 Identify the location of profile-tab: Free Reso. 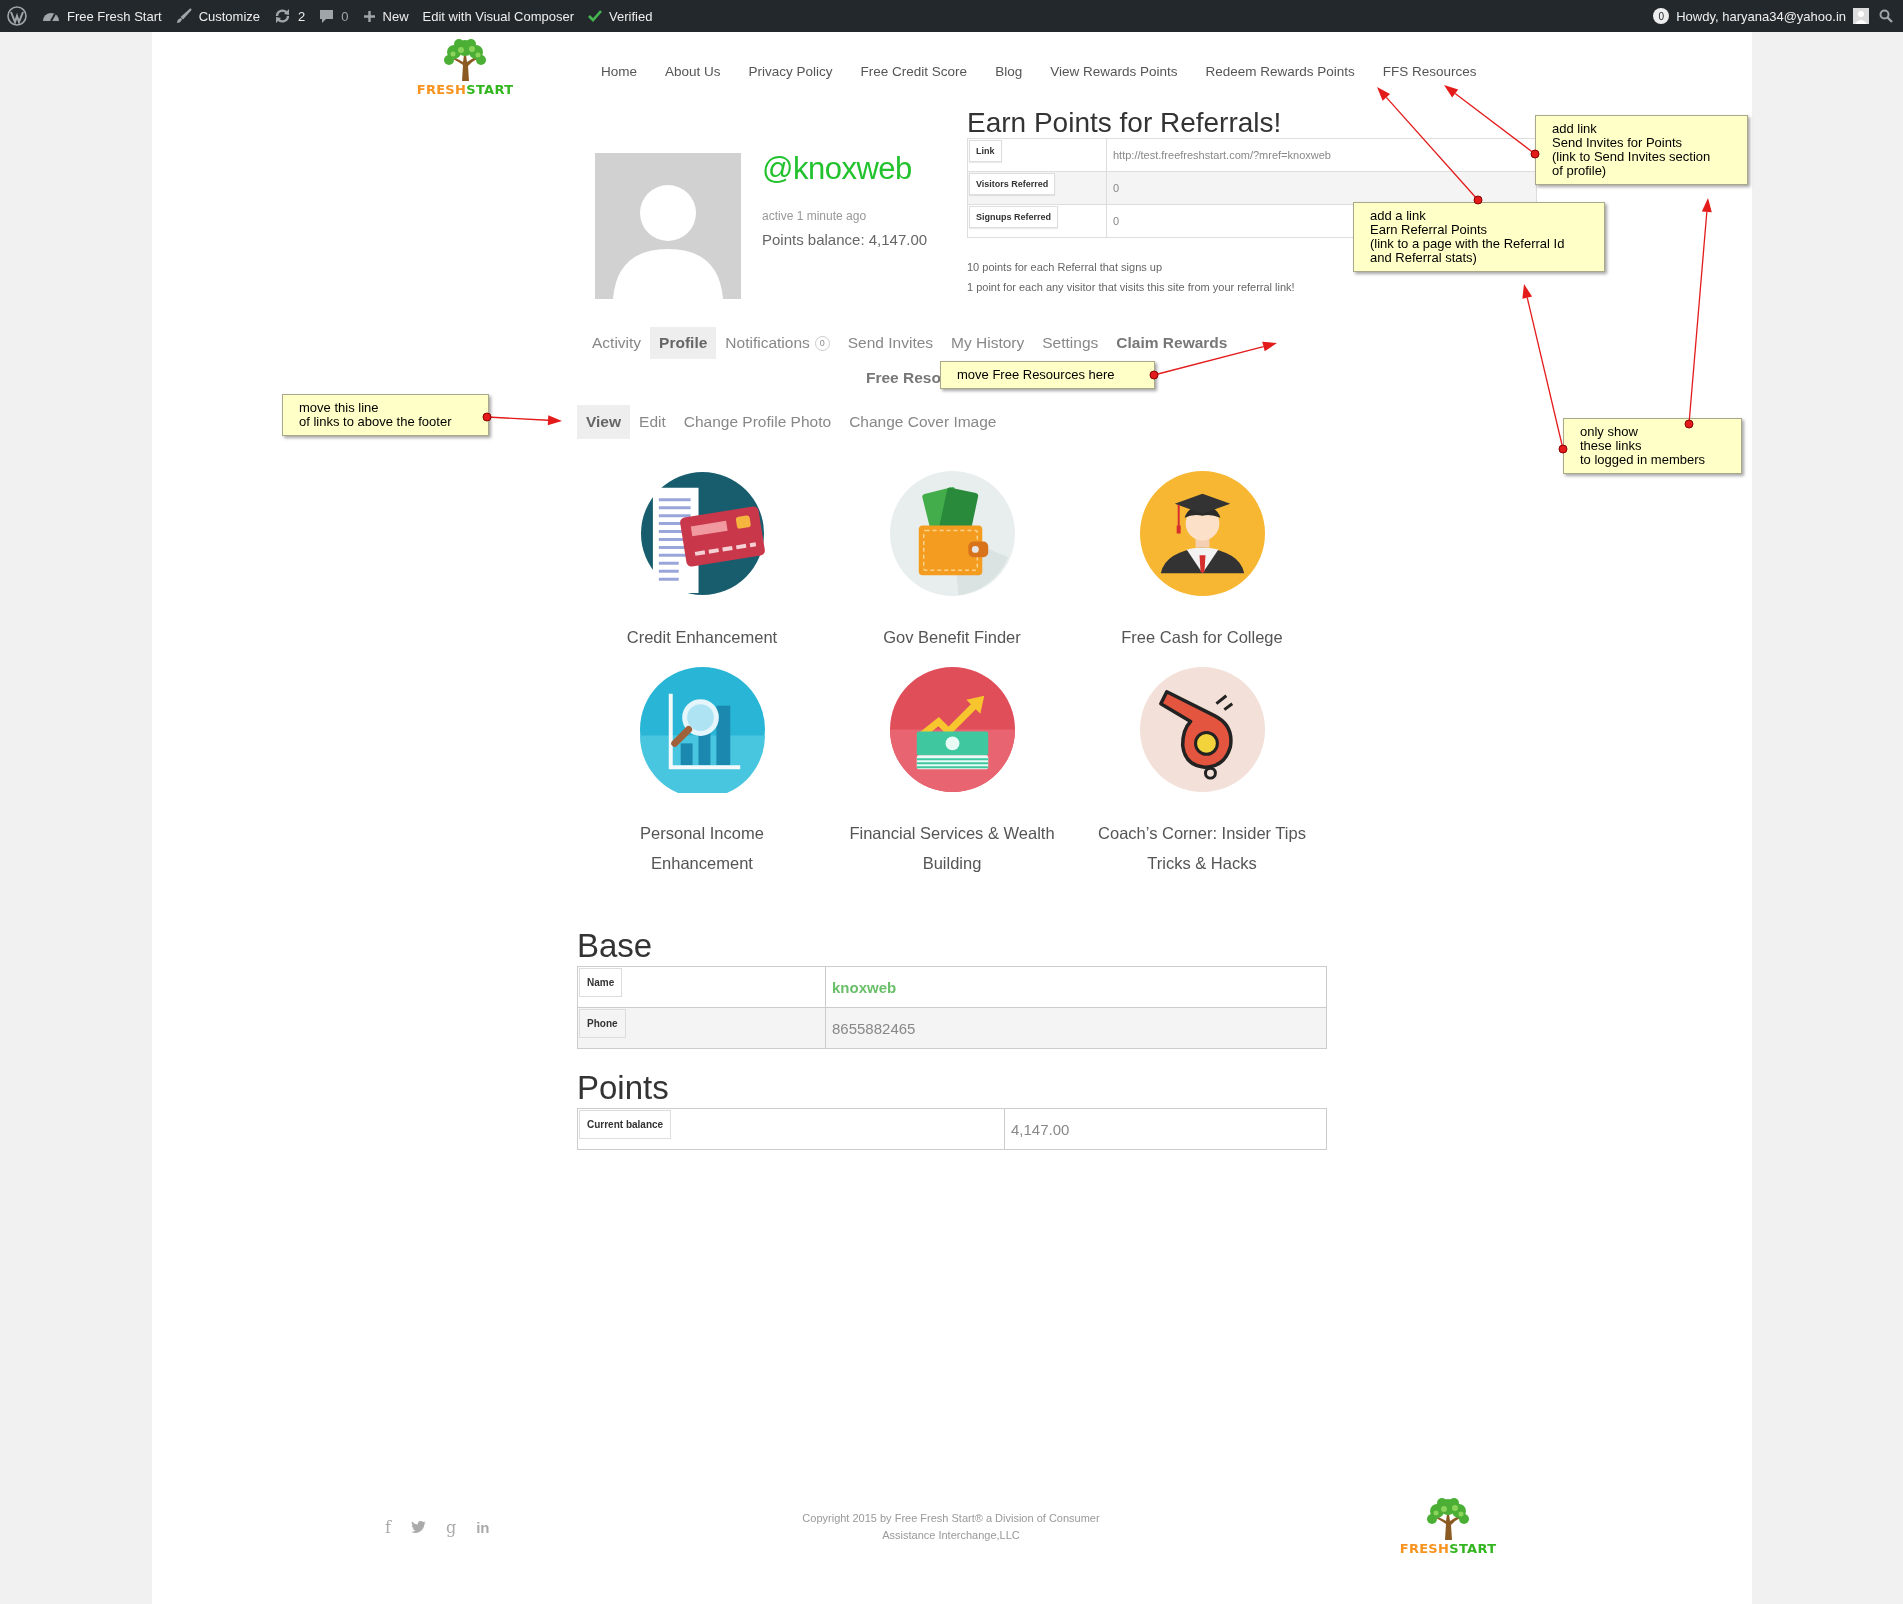
(899, 378).